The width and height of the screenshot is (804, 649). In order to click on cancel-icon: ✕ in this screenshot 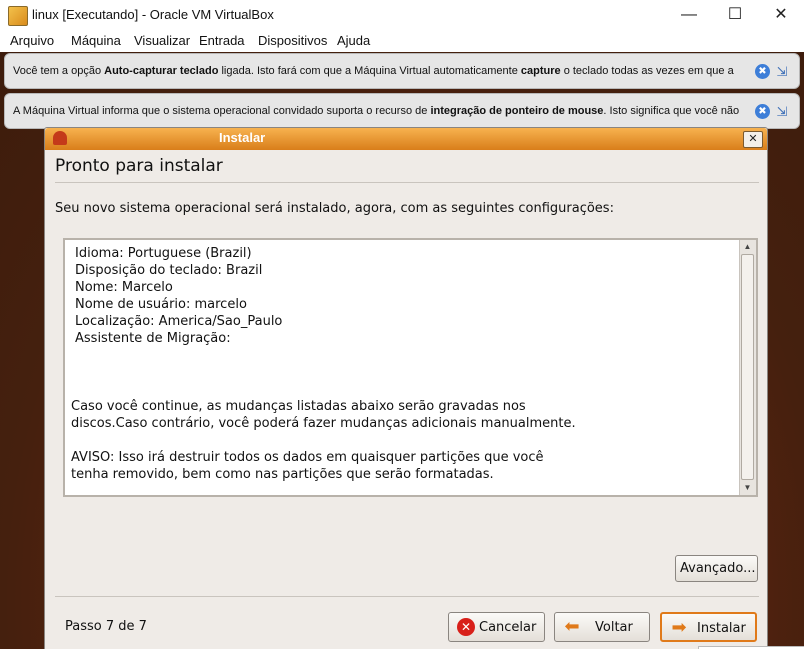, I will do `click(466, 627)`.